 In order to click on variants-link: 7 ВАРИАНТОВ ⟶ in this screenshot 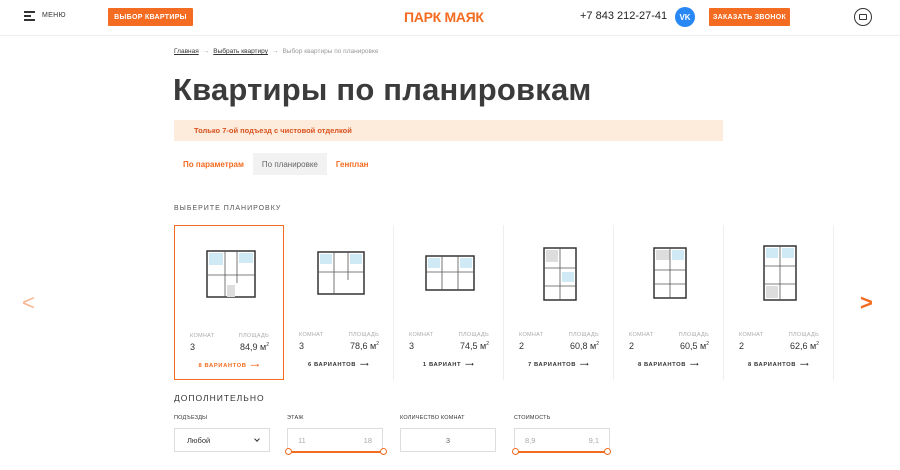, I will do `click(558, 365)`.